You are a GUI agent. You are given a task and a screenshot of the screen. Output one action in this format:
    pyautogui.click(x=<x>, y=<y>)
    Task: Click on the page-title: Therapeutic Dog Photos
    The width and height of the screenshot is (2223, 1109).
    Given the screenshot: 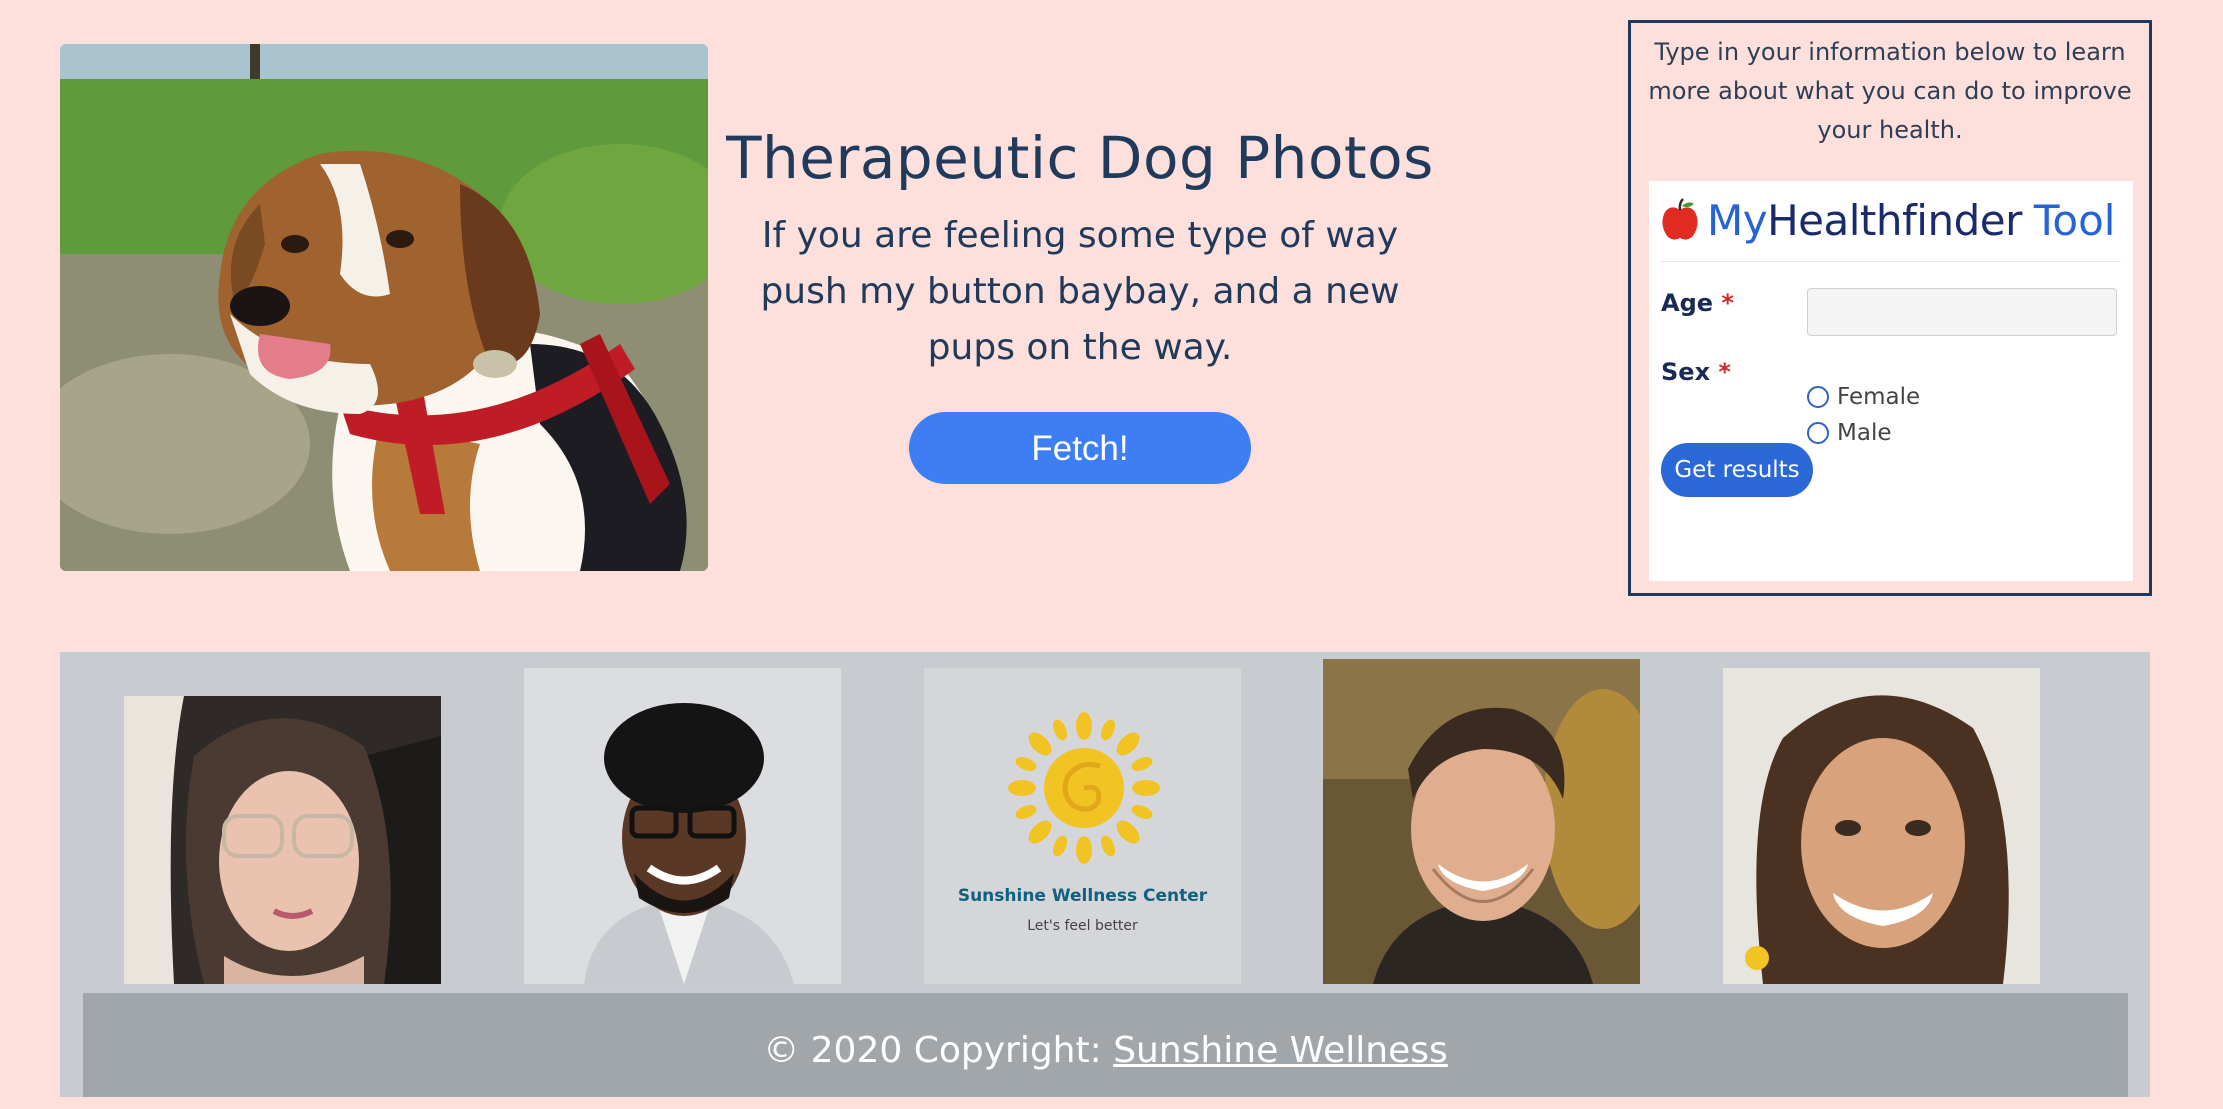 What is the action you would take?
    pyautogui.click(x=1080, y=158)
    